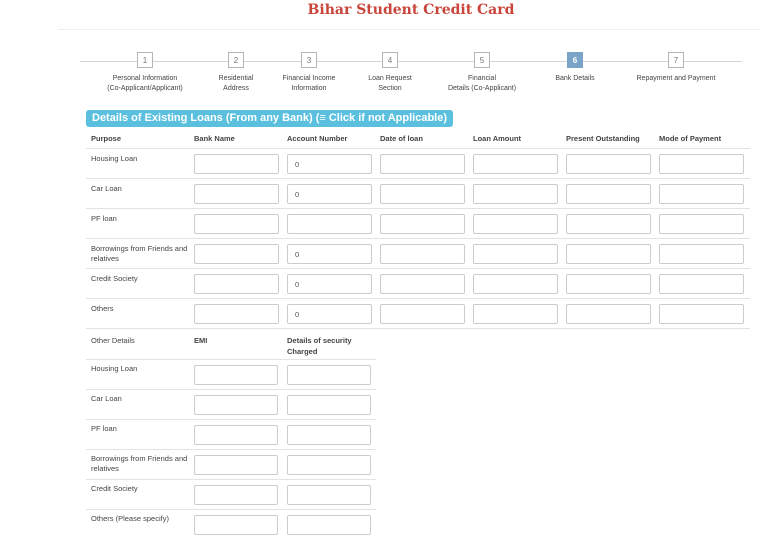 The width and height of the screenshot is (760, 544). What do you see at coordinates (106, 398) in the screenshot?
I see `other-details-label: Car Loan` at bounding box center [106, 398].